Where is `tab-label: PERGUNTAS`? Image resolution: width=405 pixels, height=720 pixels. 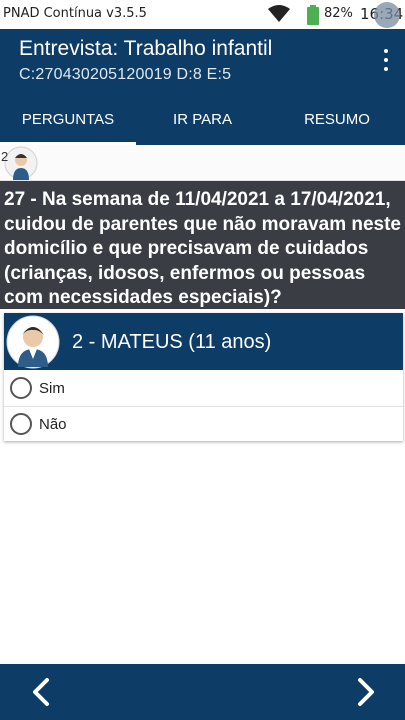
tab-label: PERGUNTAS is located at coordinates (68, 119).